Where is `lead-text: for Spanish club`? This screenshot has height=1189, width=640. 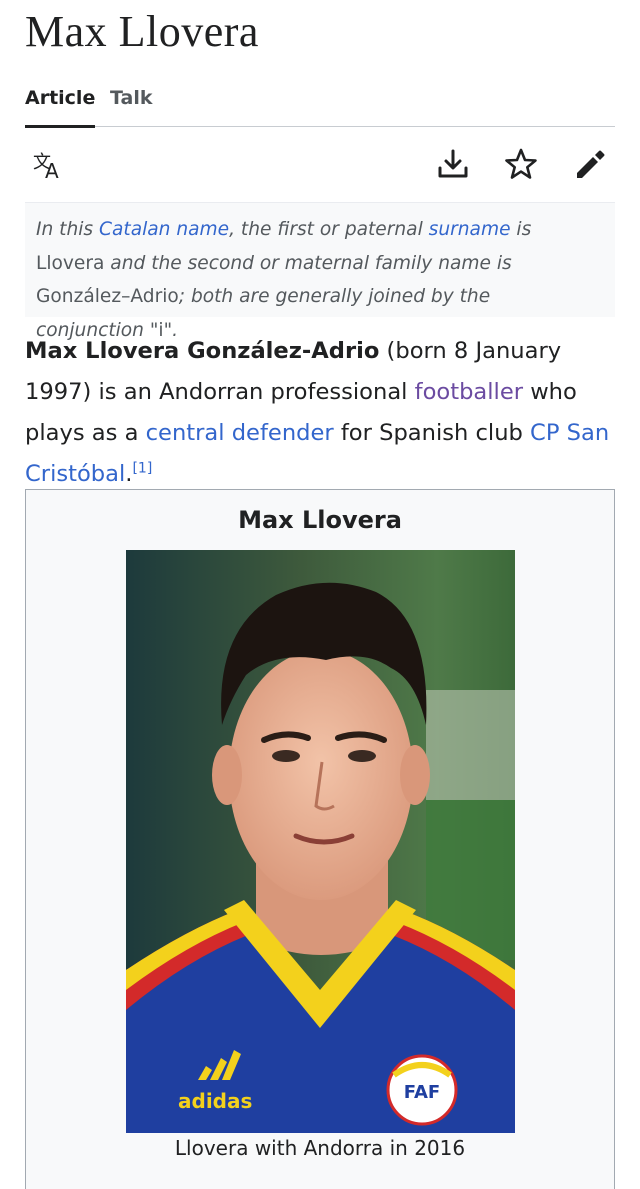
lead-text: for Spanish club is located at coordinates (432, 433).